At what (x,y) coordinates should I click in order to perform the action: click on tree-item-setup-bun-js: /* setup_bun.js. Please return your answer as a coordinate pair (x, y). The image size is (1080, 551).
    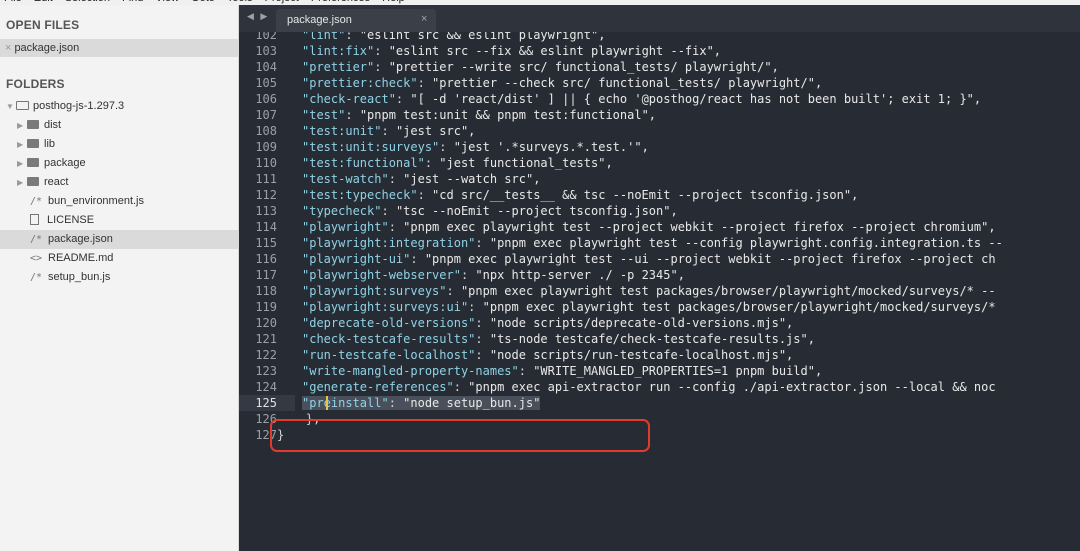
    Looking at the image, I should click on (119, 277).